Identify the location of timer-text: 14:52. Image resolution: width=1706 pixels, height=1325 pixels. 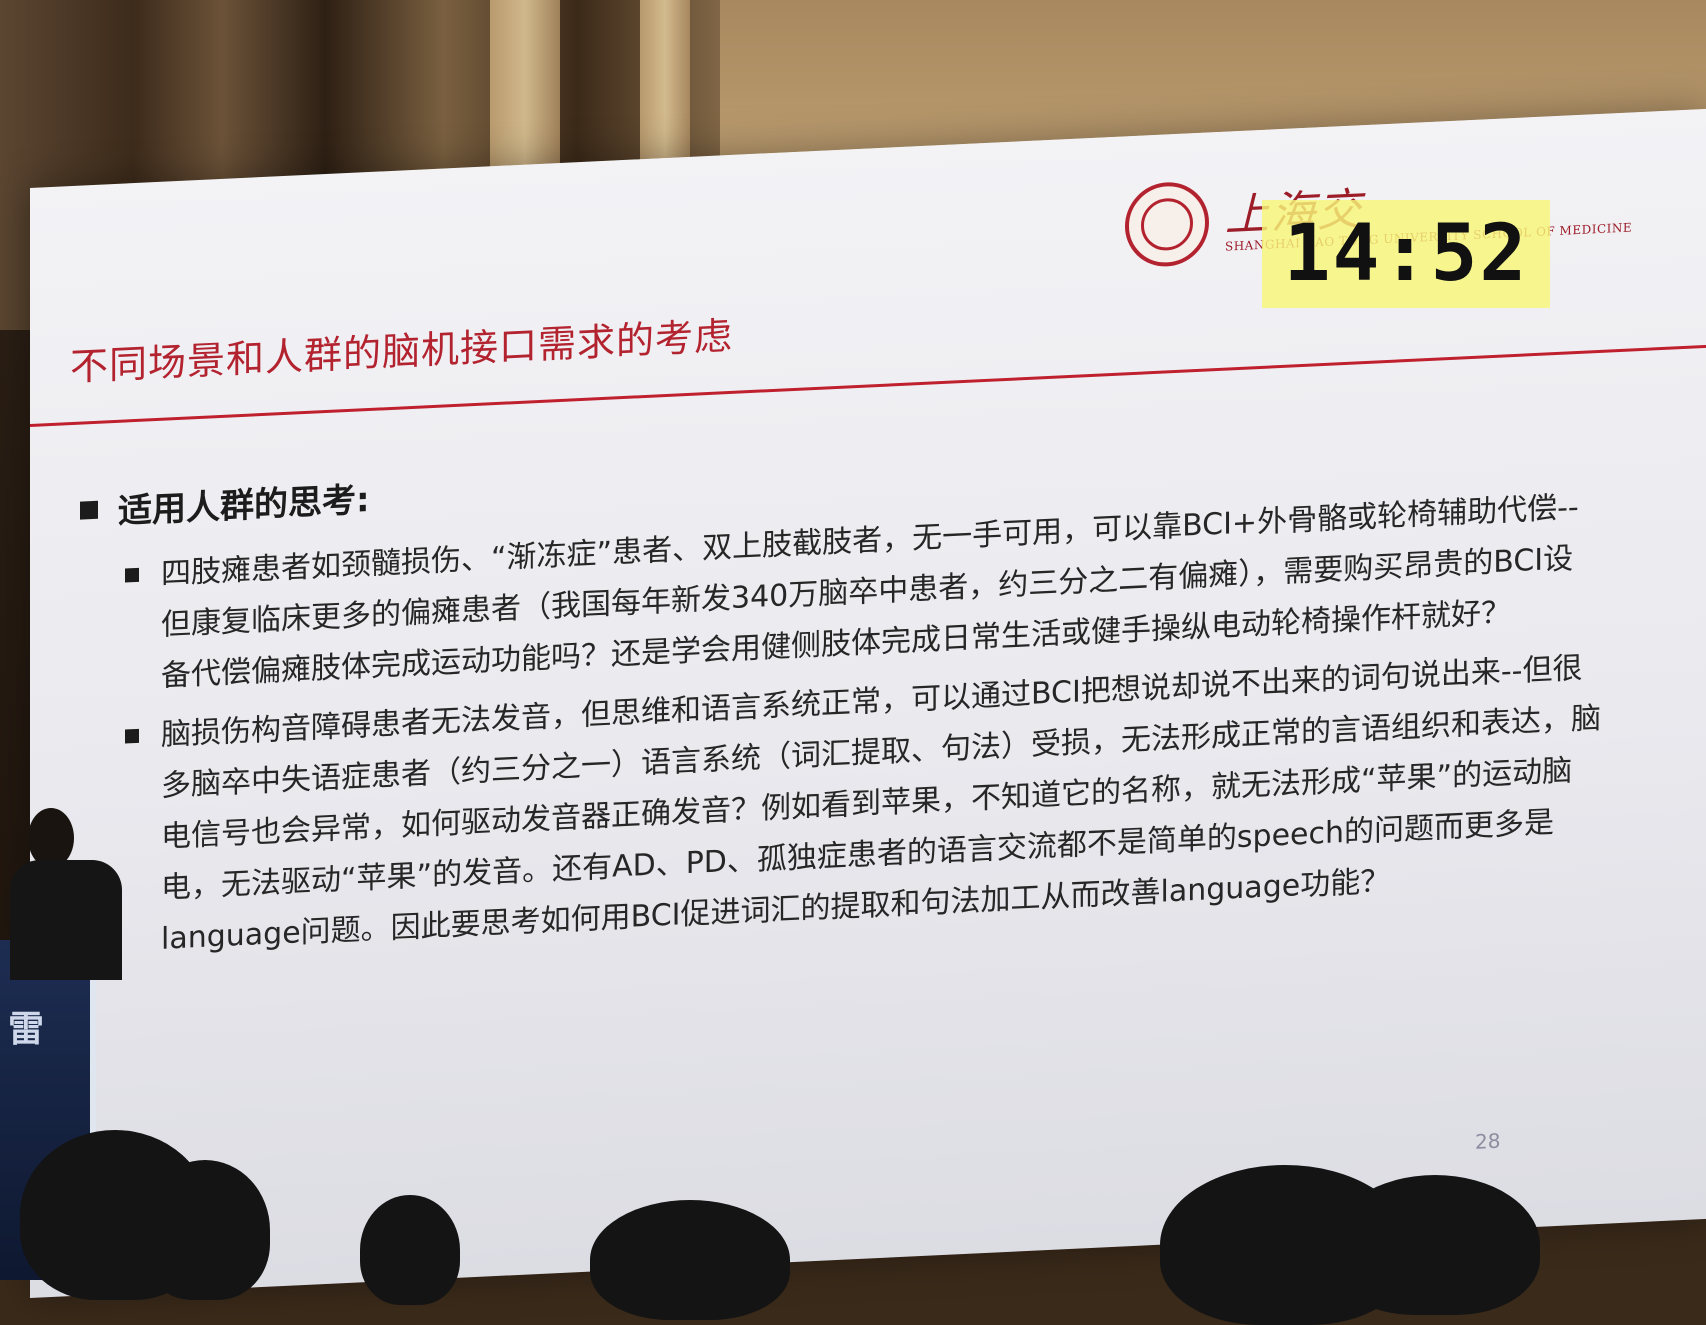
(1406, 254).